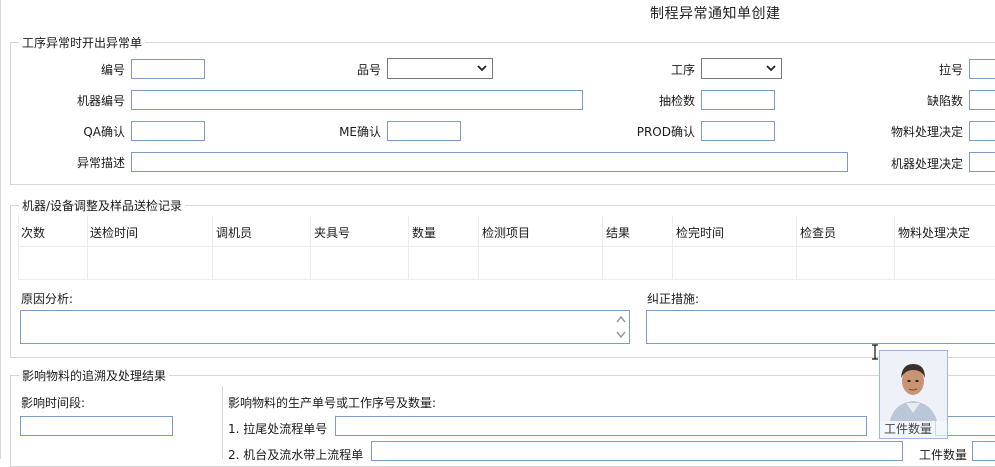 This screenshot has height=467, width=995. I want to click on defect-qty-label: 缺陷数, so click(944, 101).